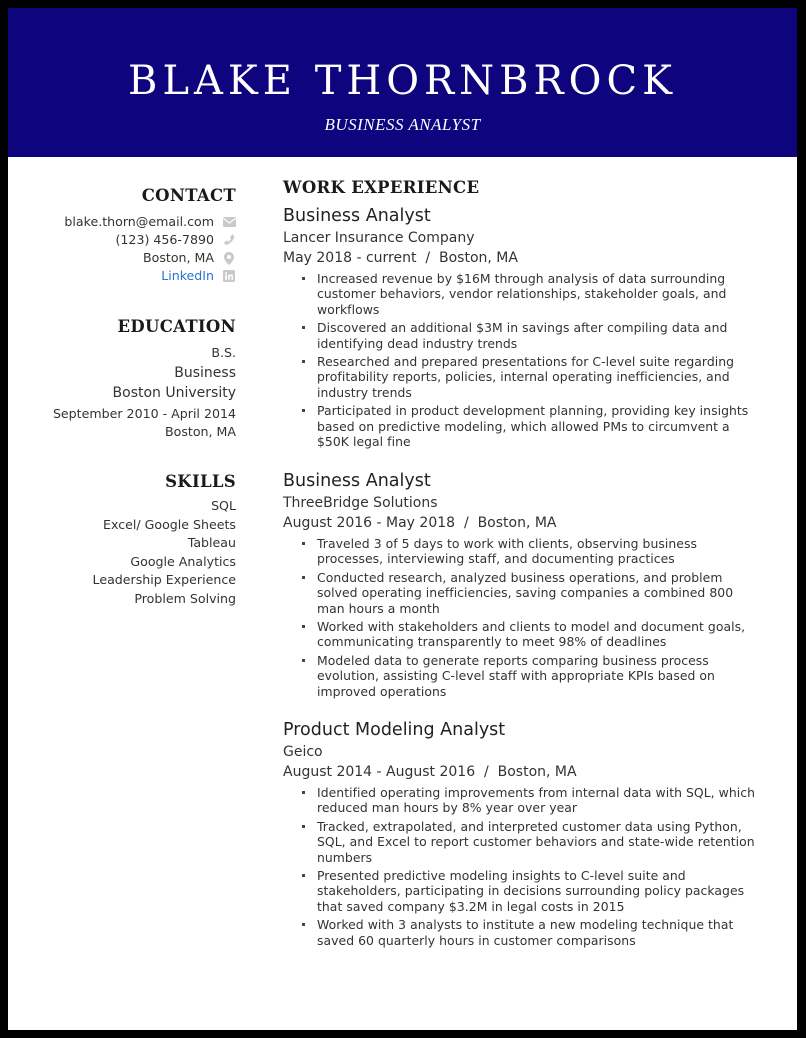 Image resolution: width=806 pixels, height=1038 pixels. I want to click on contact-linkedin: LinkedIn, so click(198, 276).